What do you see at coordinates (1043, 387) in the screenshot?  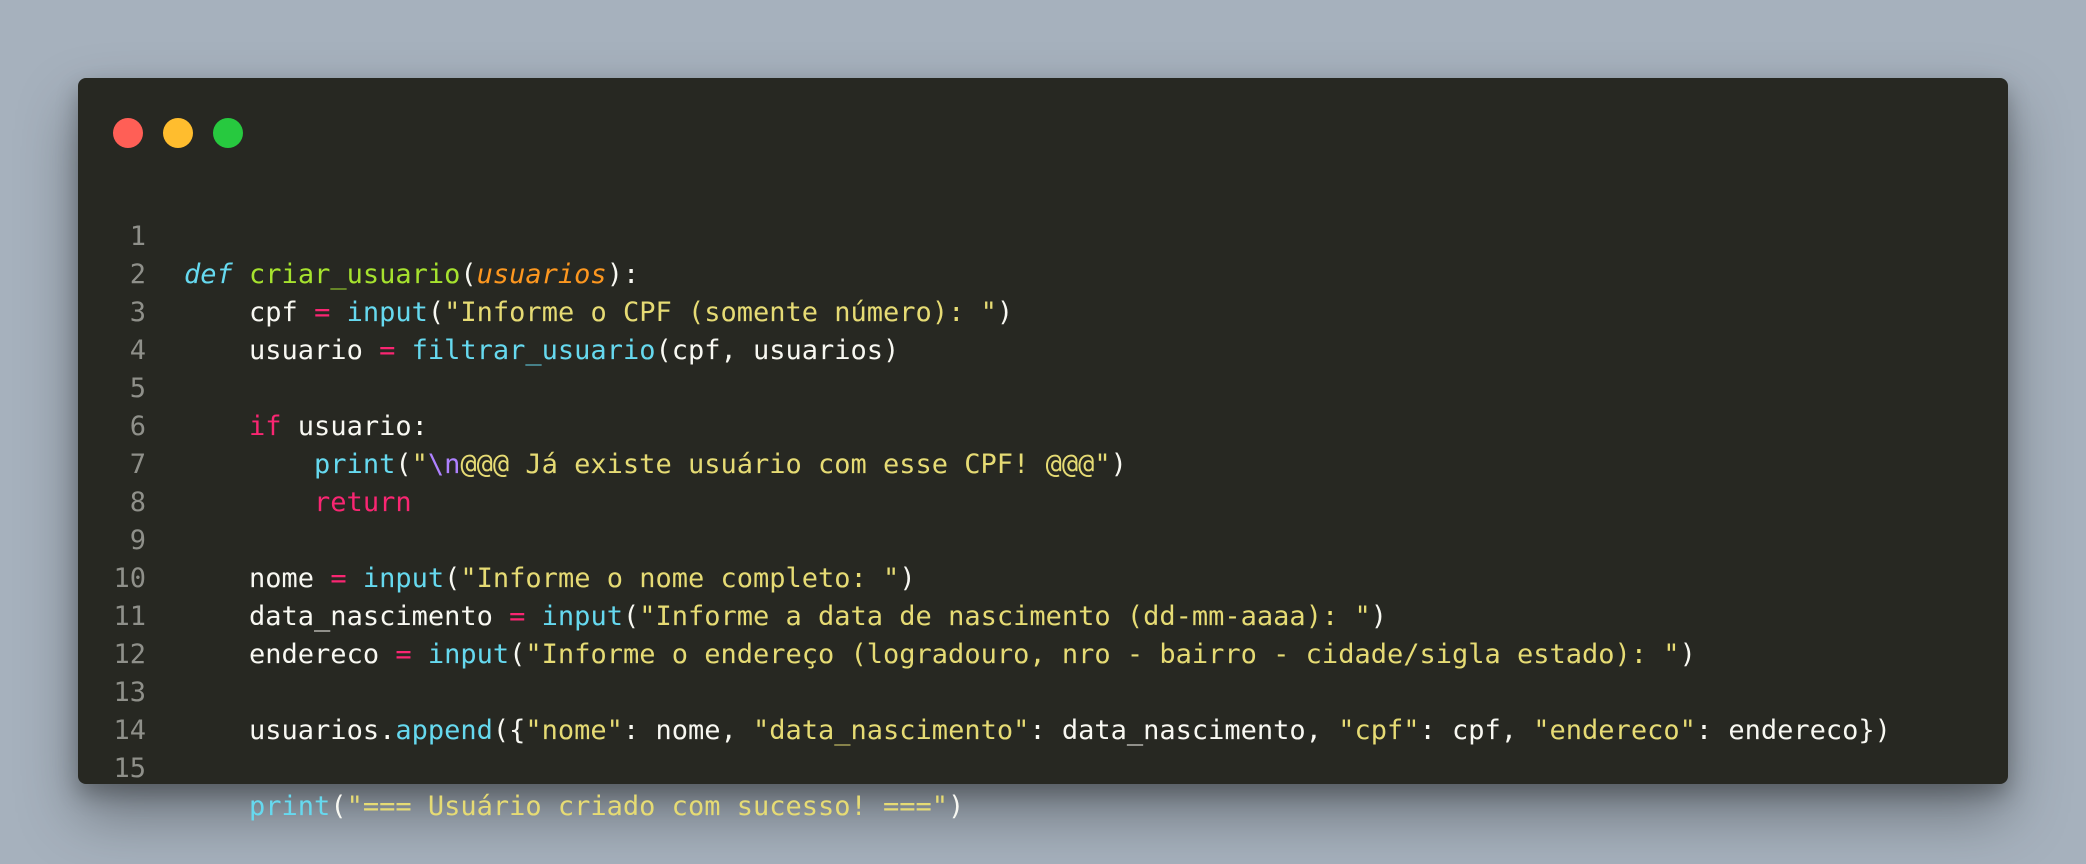 I see `code-line: 5 if usuario:` at bounding box center [1043, 387].